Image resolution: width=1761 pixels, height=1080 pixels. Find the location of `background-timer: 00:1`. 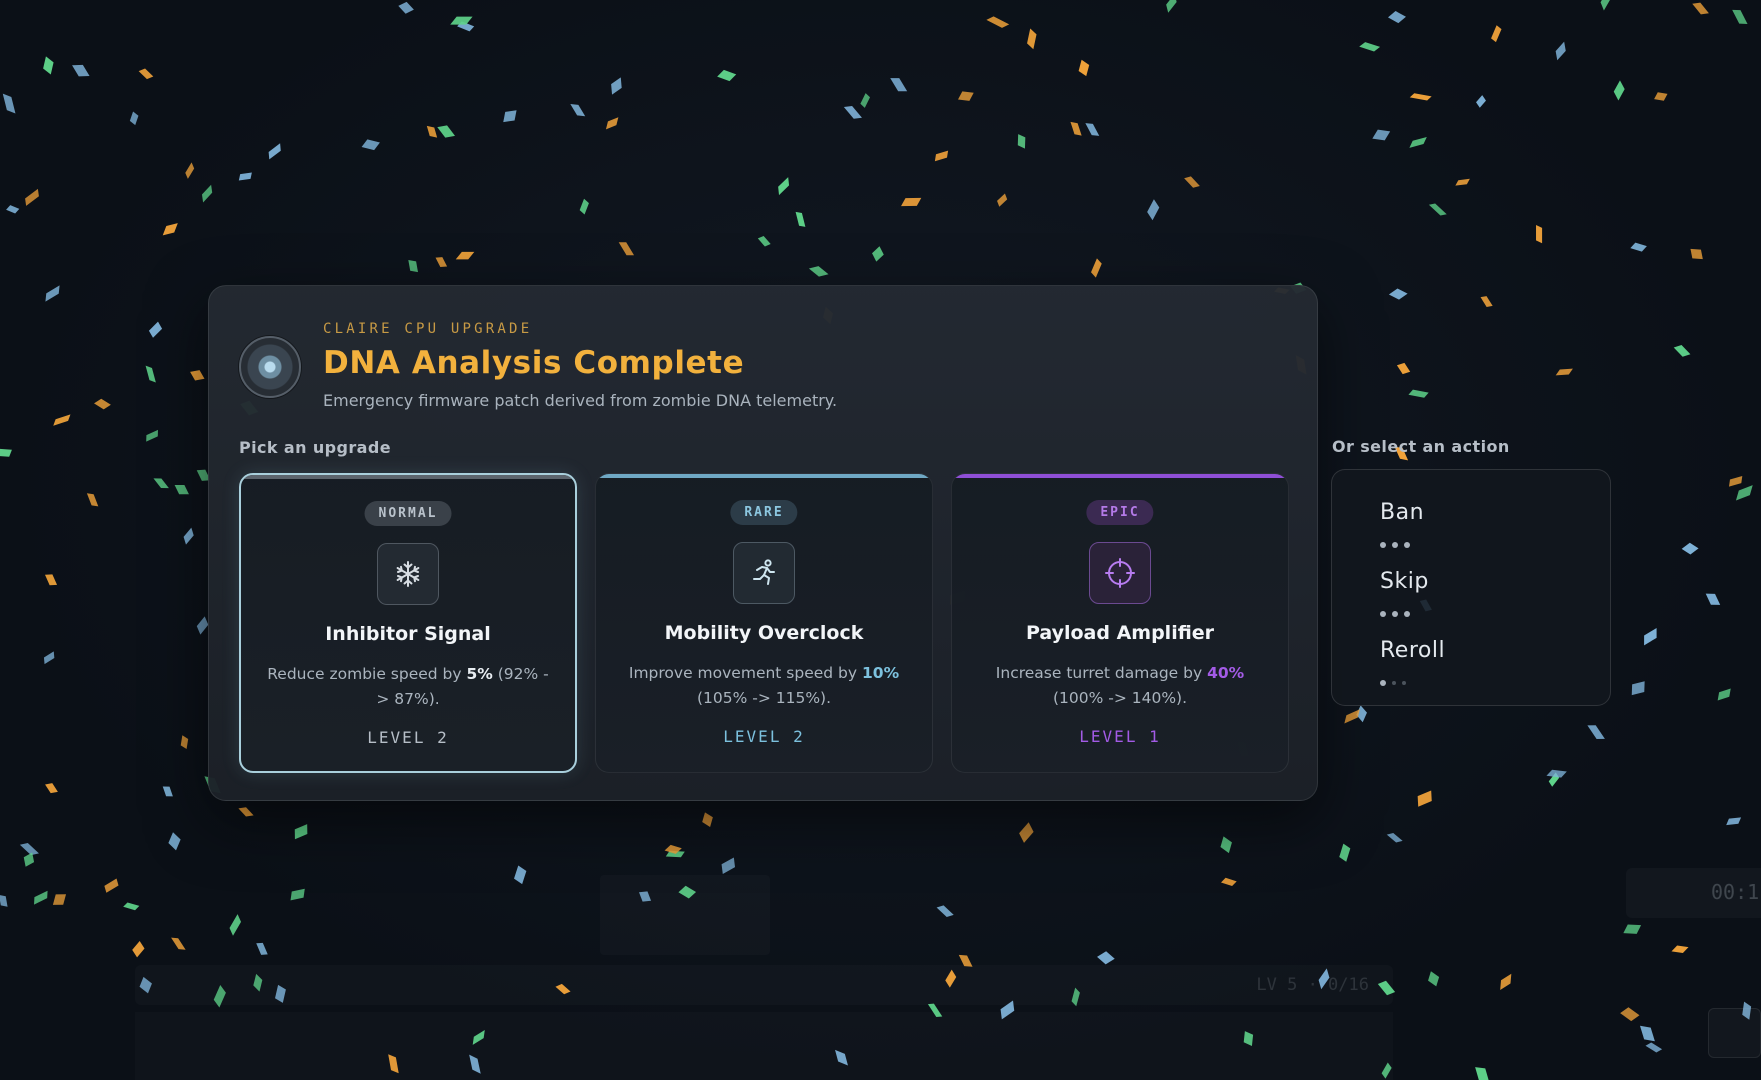

background-timer: 00:1 is located at coordinates (1693, 893).